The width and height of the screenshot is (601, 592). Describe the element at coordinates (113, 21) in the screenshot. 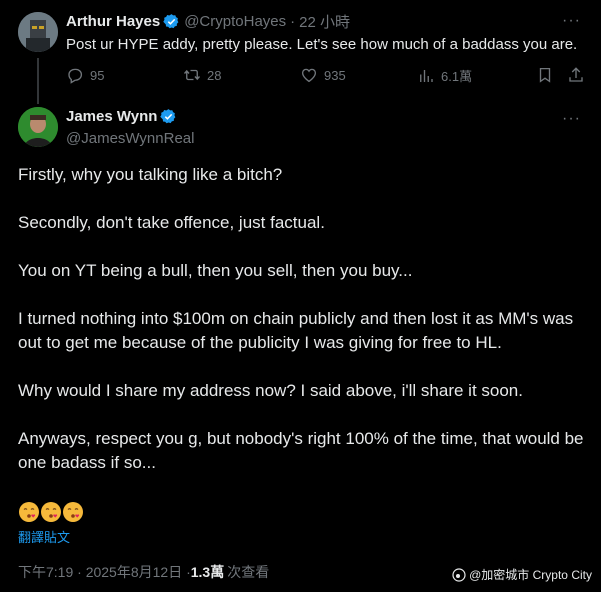

I see `author-name: Arthur Hayes` at that location.